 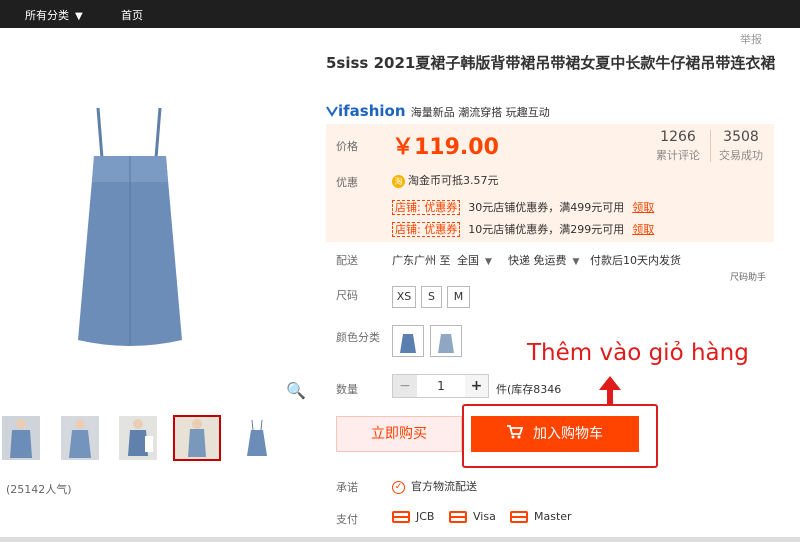 I want to click on service-text: 官方物流配送, so click(x=444, y=486).